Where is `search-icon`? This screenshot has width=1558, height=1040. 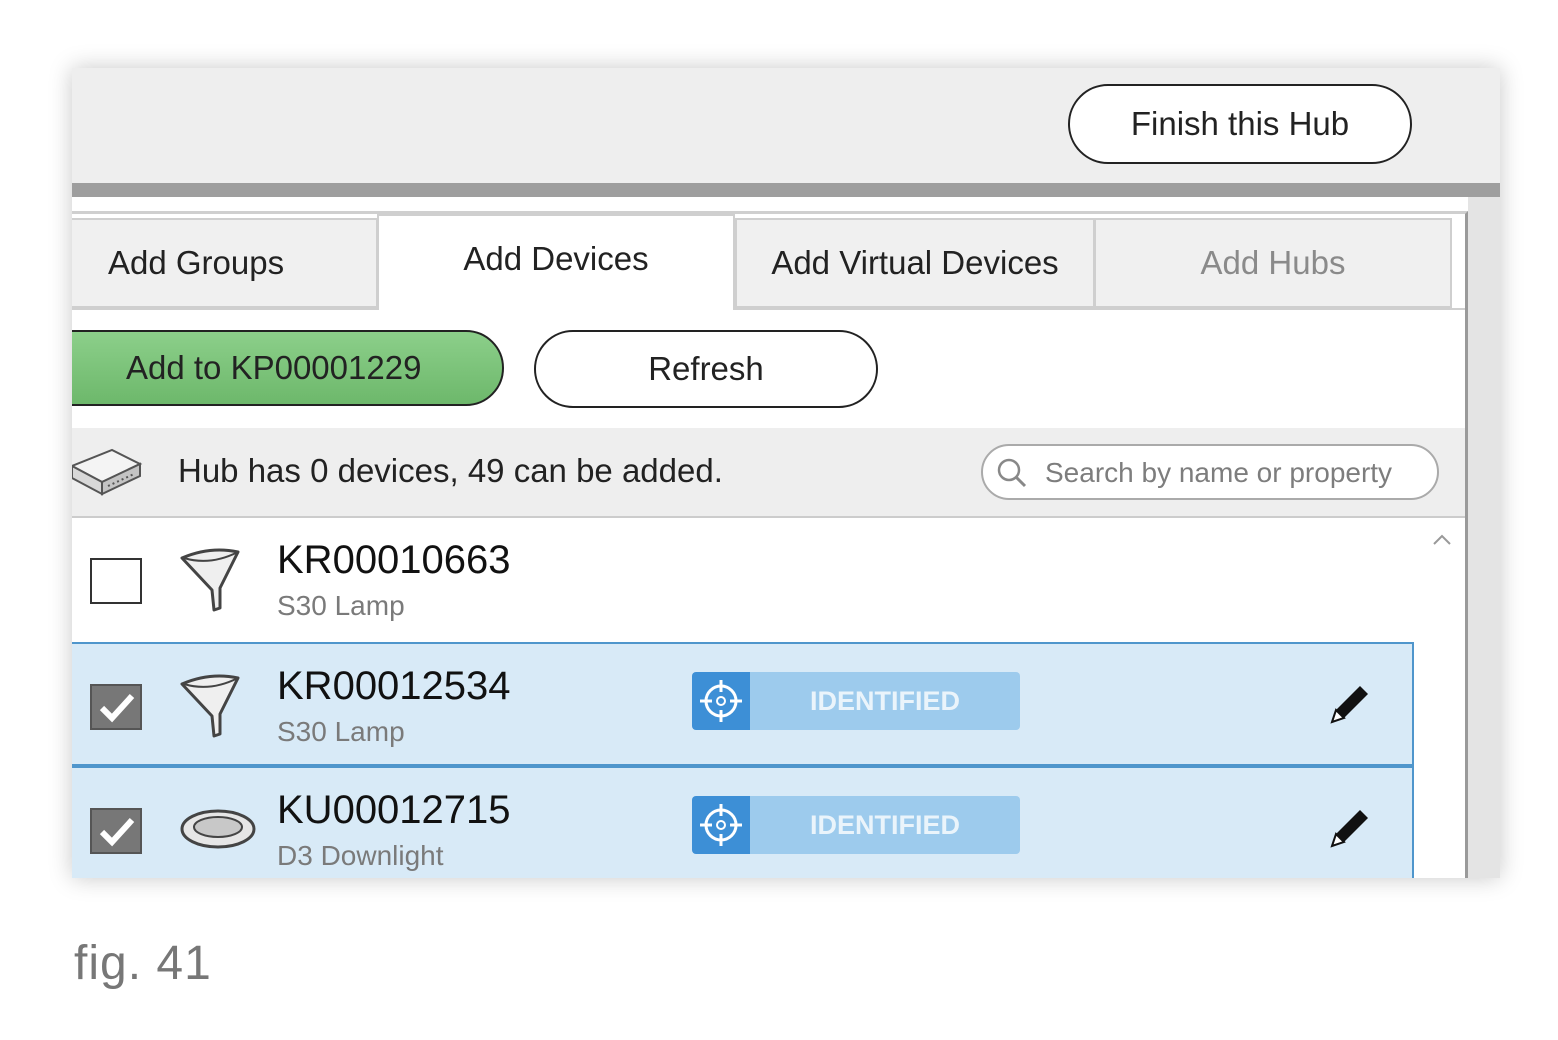
search-icon is located at coordinates (1012, 475).